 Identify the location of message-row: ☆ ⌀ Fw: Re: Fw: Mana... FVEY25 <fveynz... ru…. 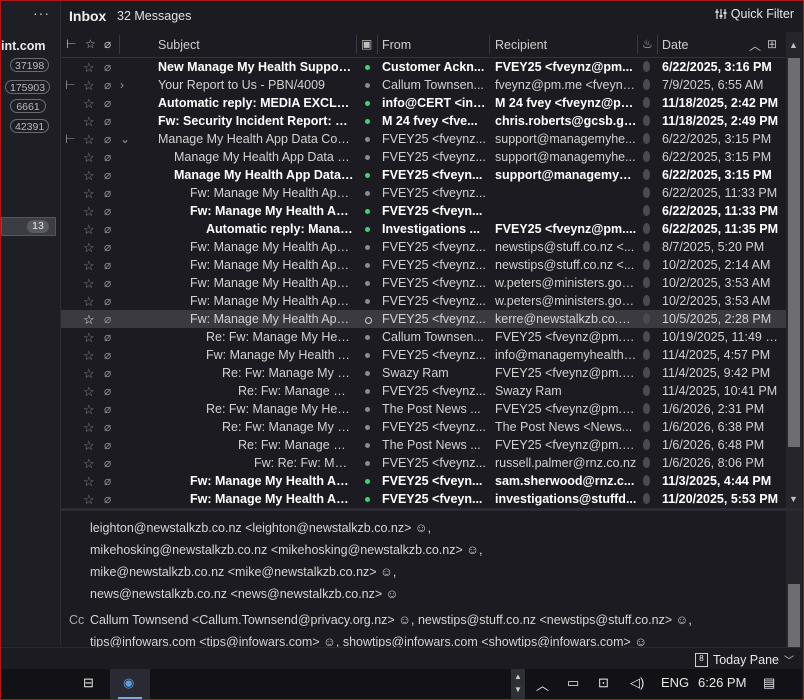
(423, 463).